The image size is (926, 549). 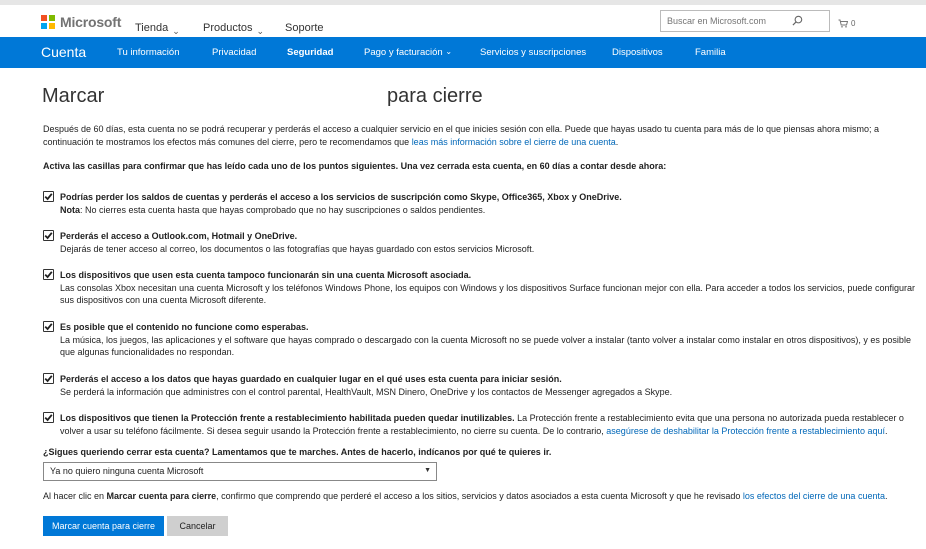 I want to click on intro-end: ., so click(x=617, y=141).